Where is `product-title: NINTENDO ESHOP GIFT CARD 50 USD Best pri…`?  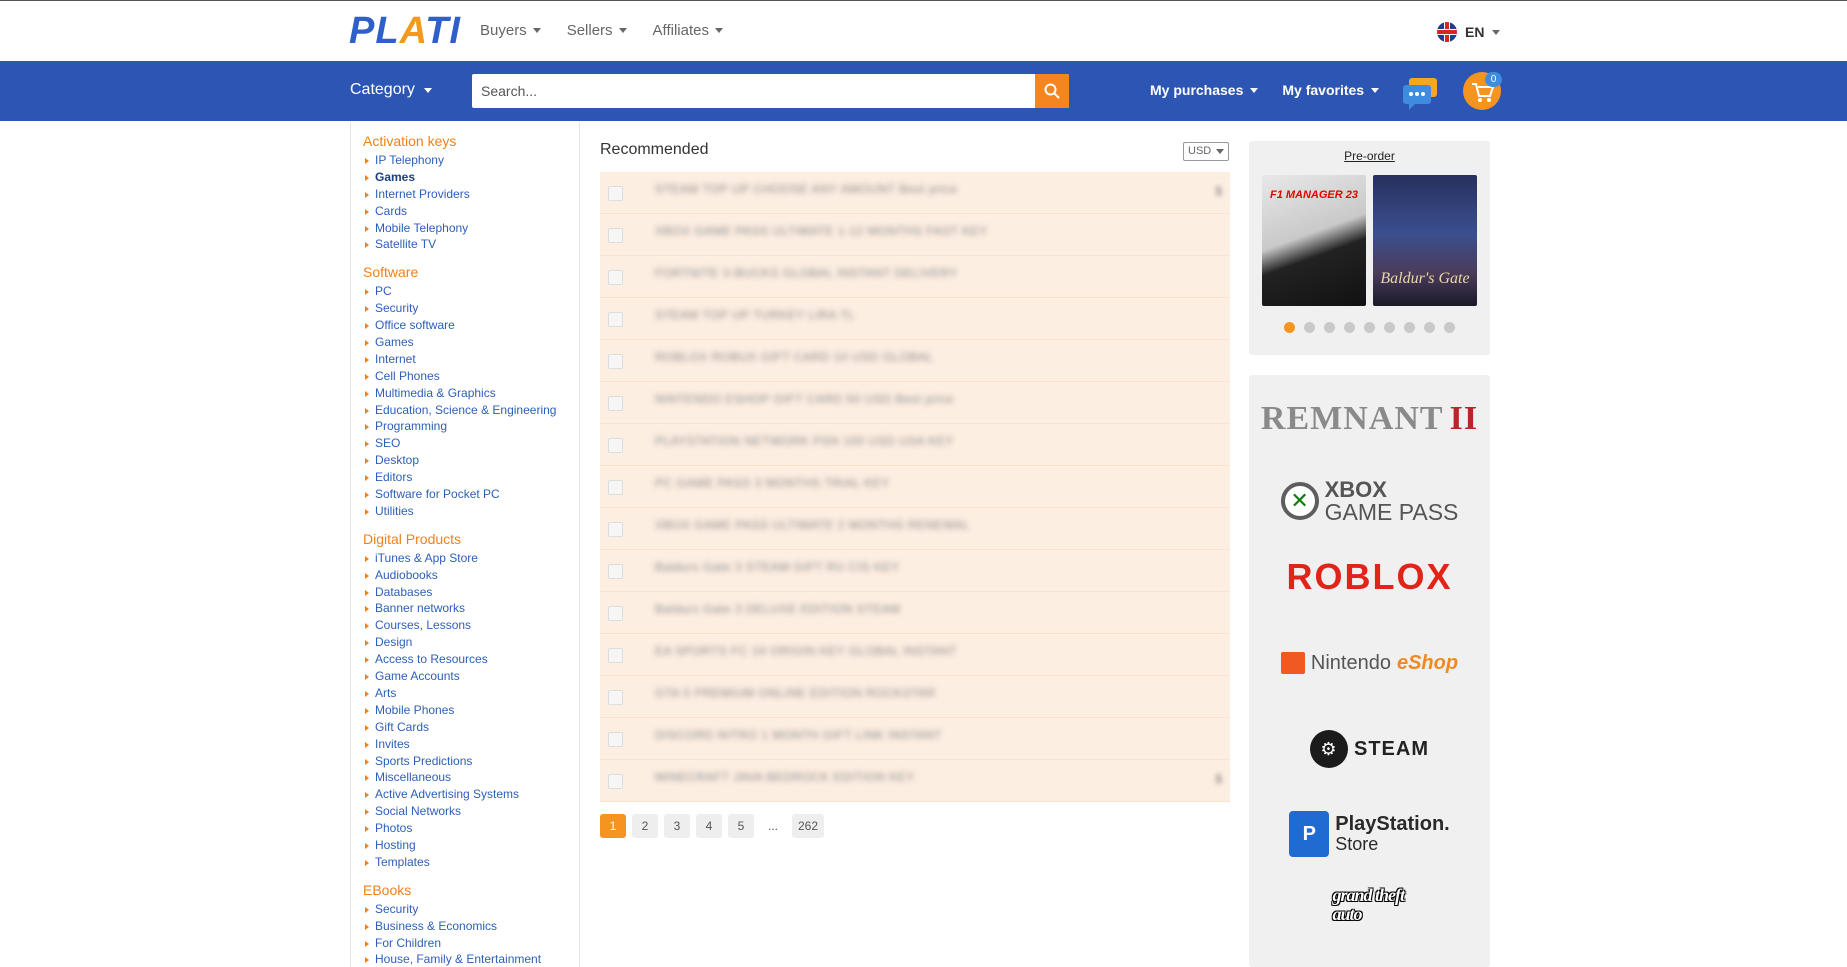 product-title: NINTENDO ESHOP GIFT CARD 50 USD Best pri… is located at coordinates (804, 399).